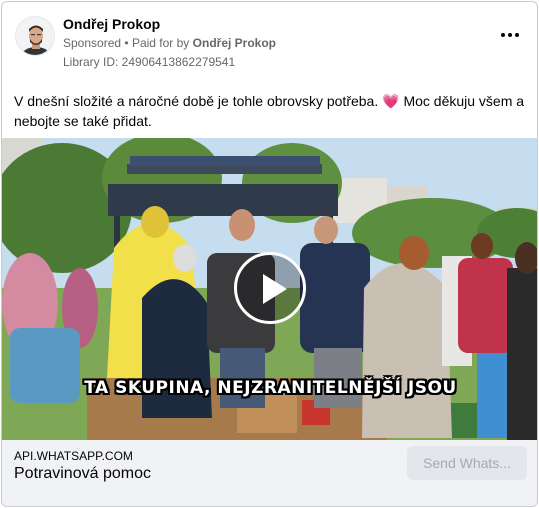  I want to click on link-title: Potravinová pomoc, so click(82, 474).